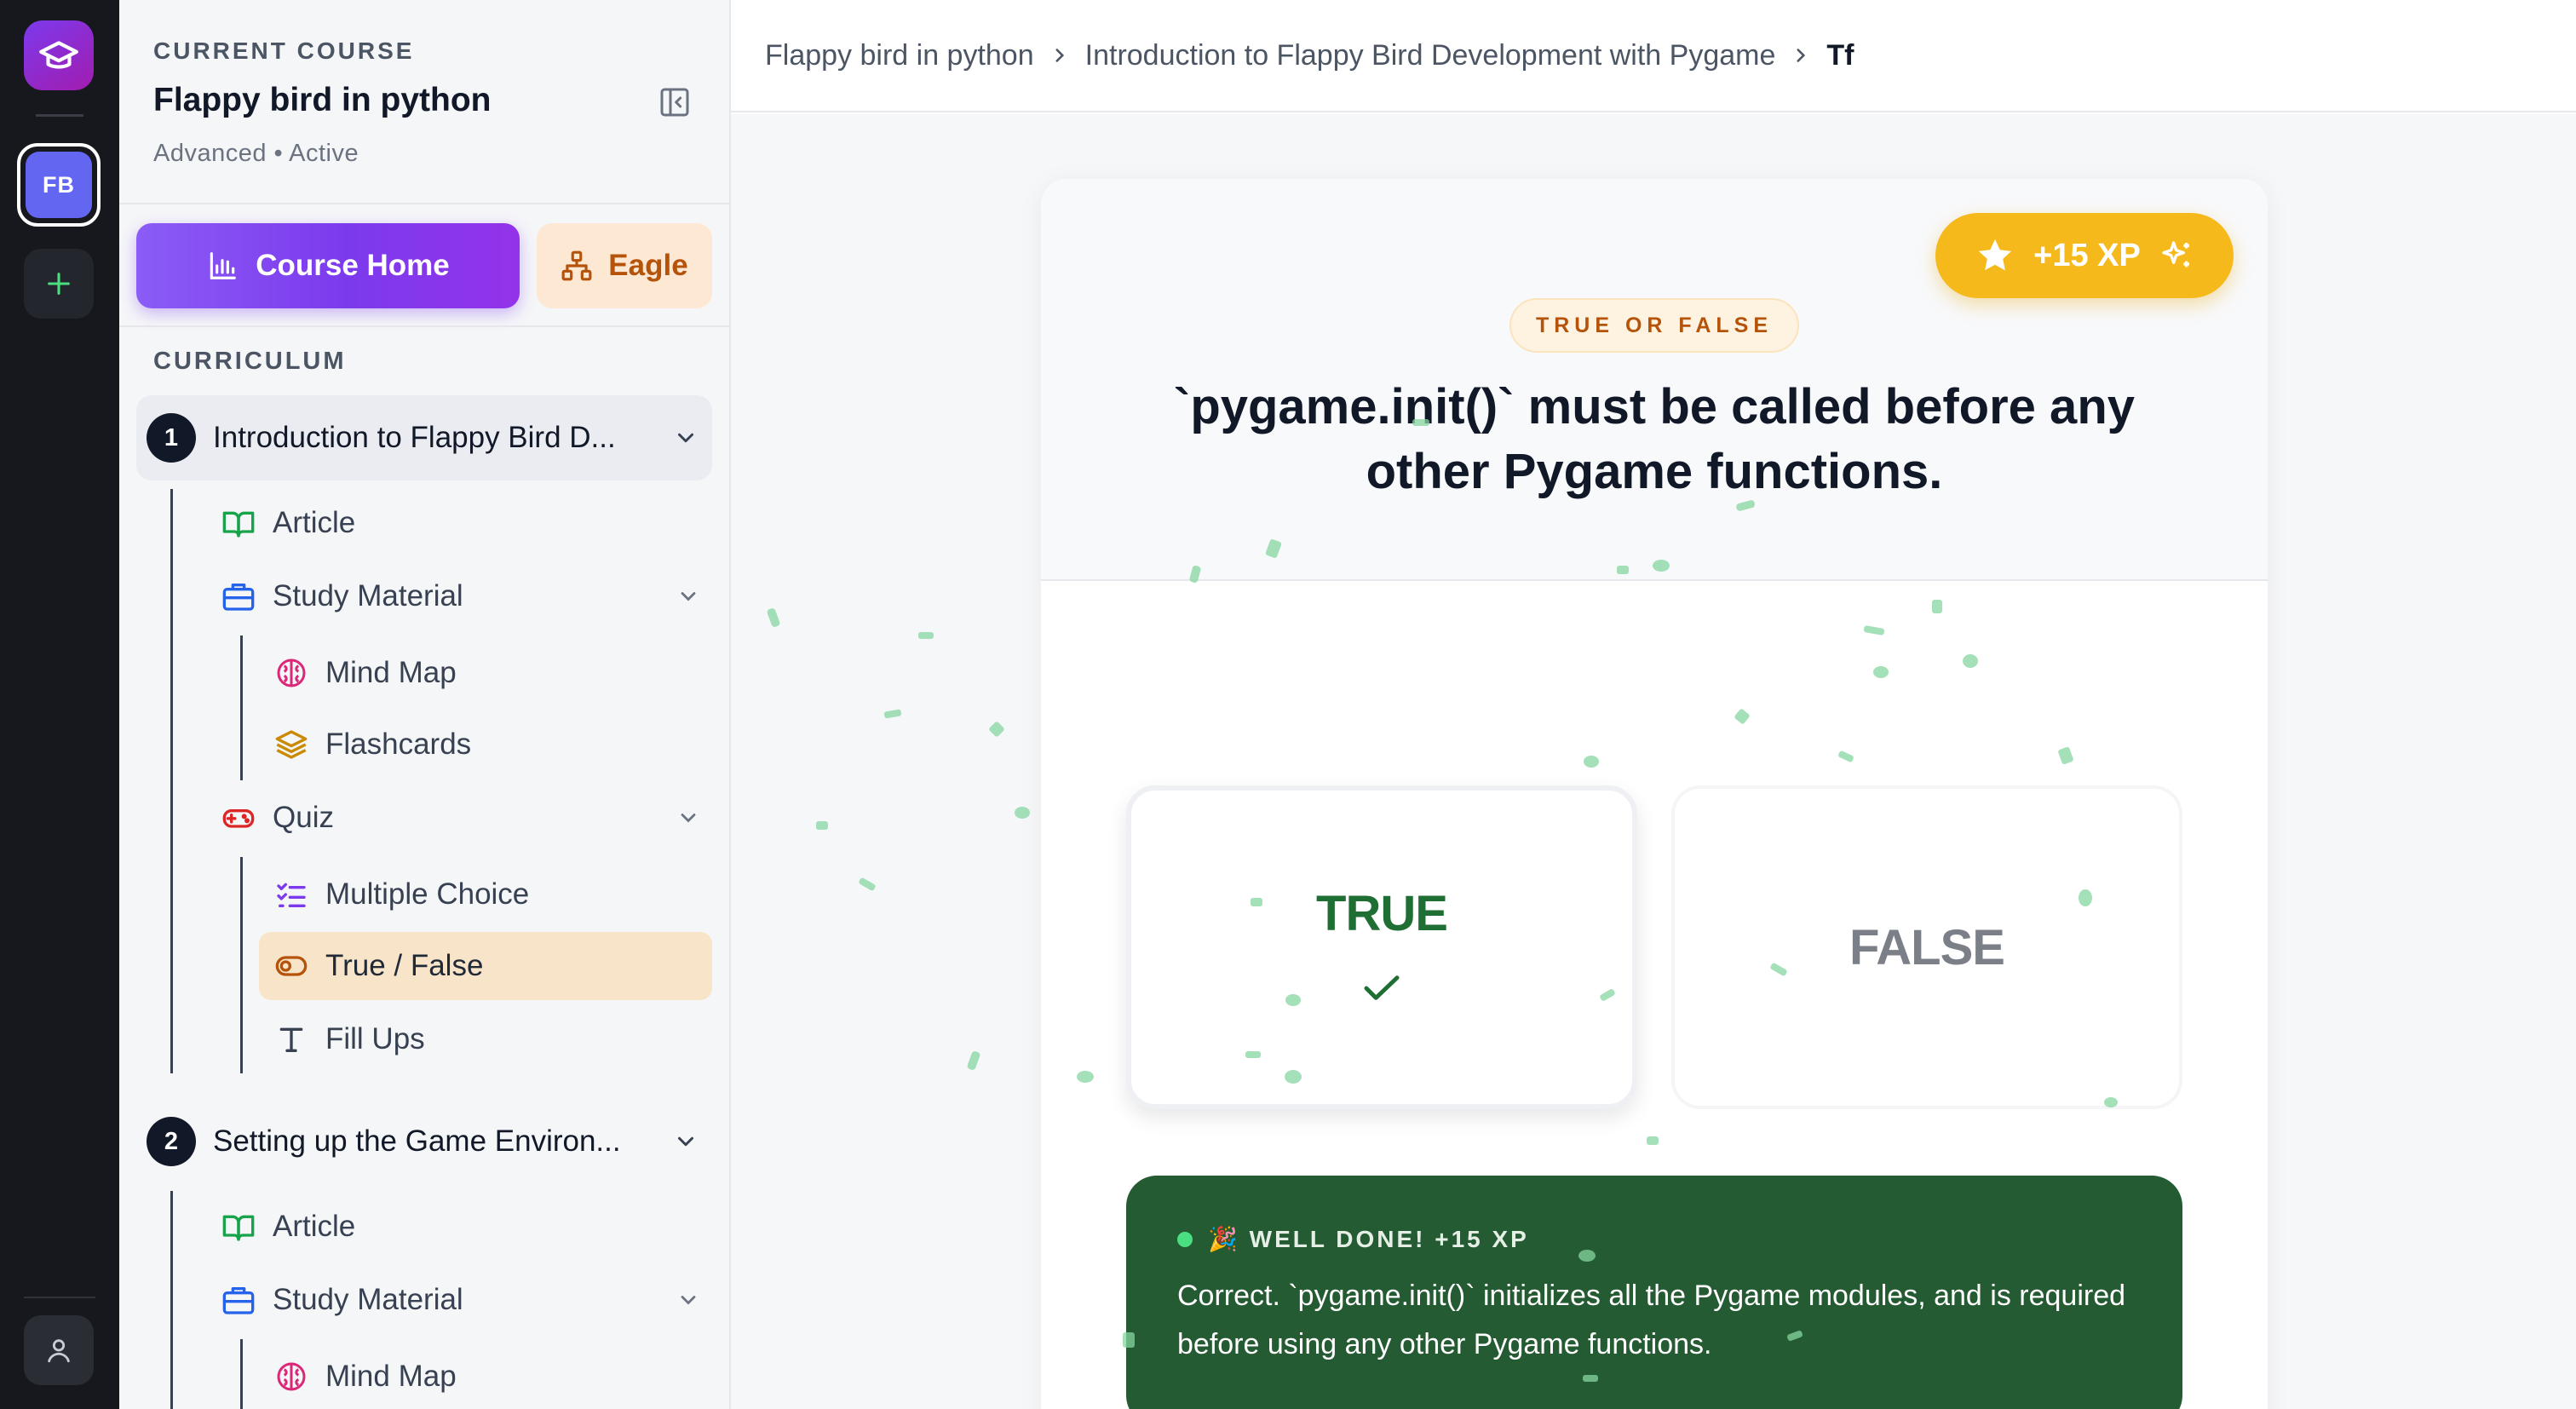  Describe the element at coordinates (256, 153) in the screenshot. I see `course-meta: Advanced • Active` at that location.